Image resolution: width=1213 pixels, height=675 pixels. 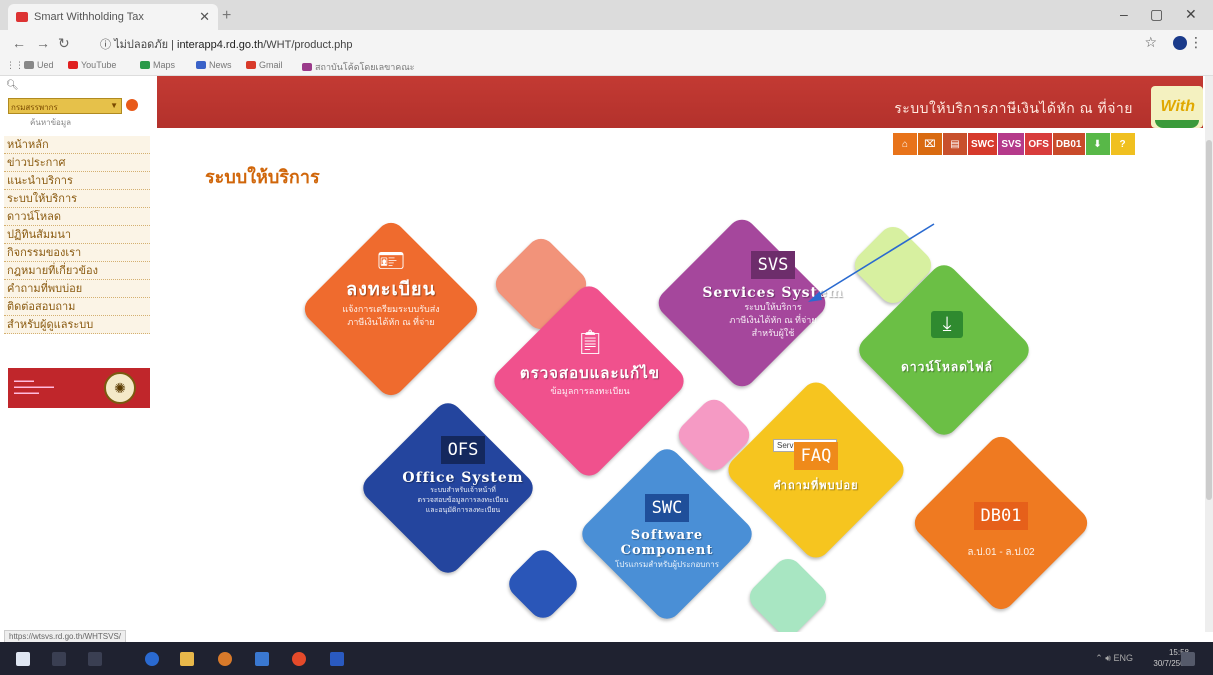 I want to click on svs-title: Services System, so click(x=773, y=293).